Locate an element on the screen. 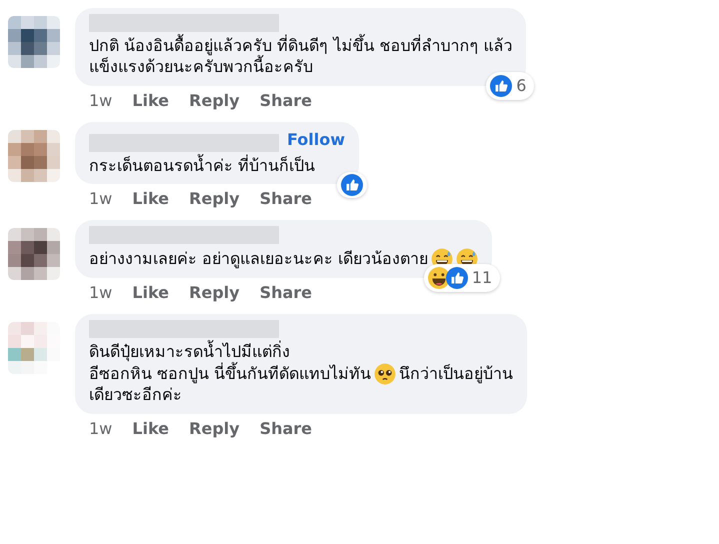 The width and height of the screenshot is (719, 544). reaction-summary is located at coordinates (352, 185).